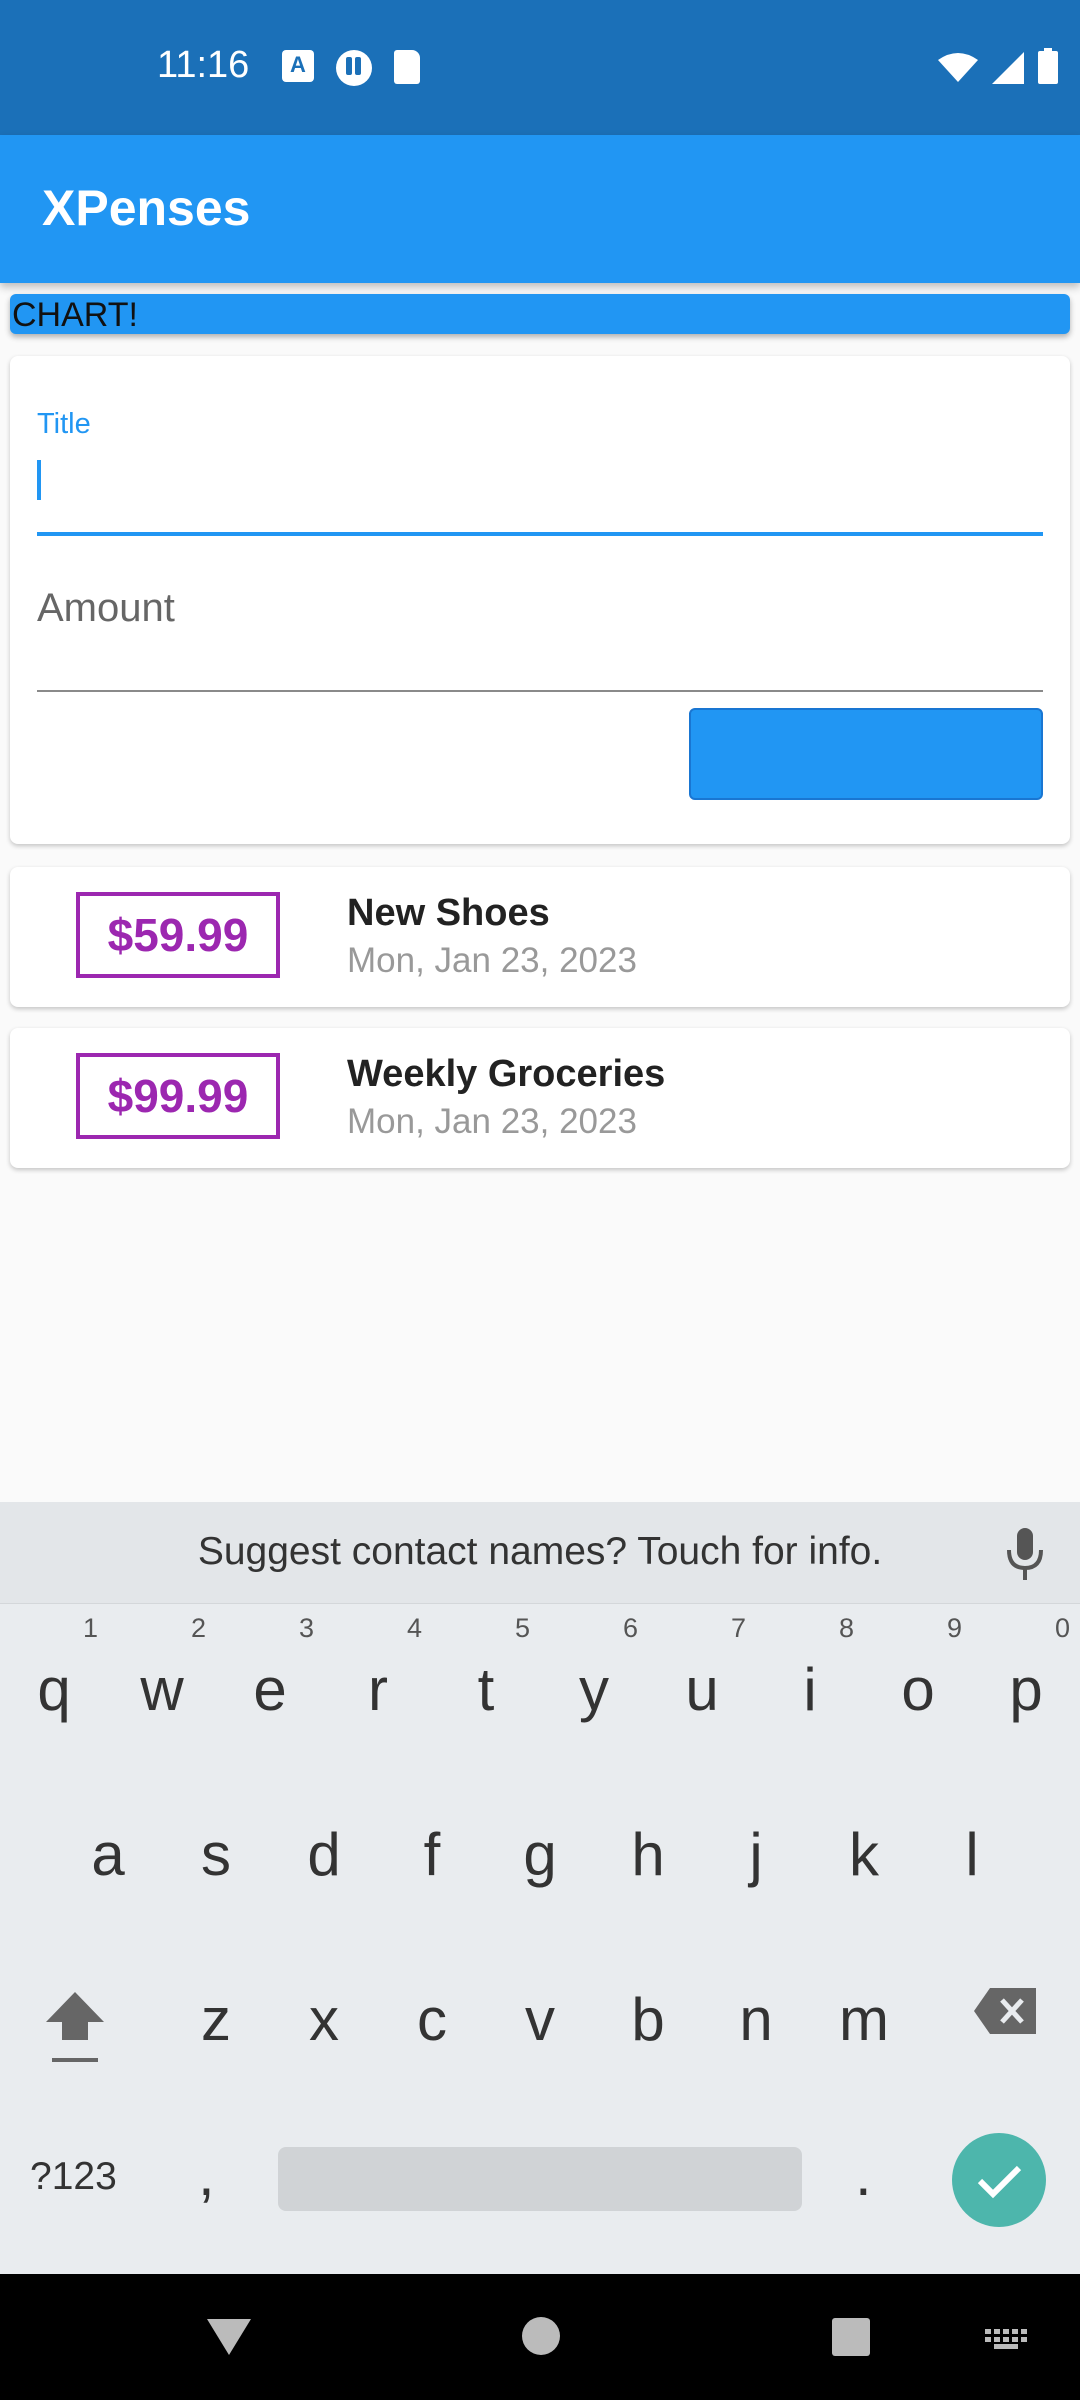 This screenshot has width=1080, height=2400. What do you see at coordinates (486, 1689) in the screenshot?
I see `key-label: t` at bounding box center [486, 1689].